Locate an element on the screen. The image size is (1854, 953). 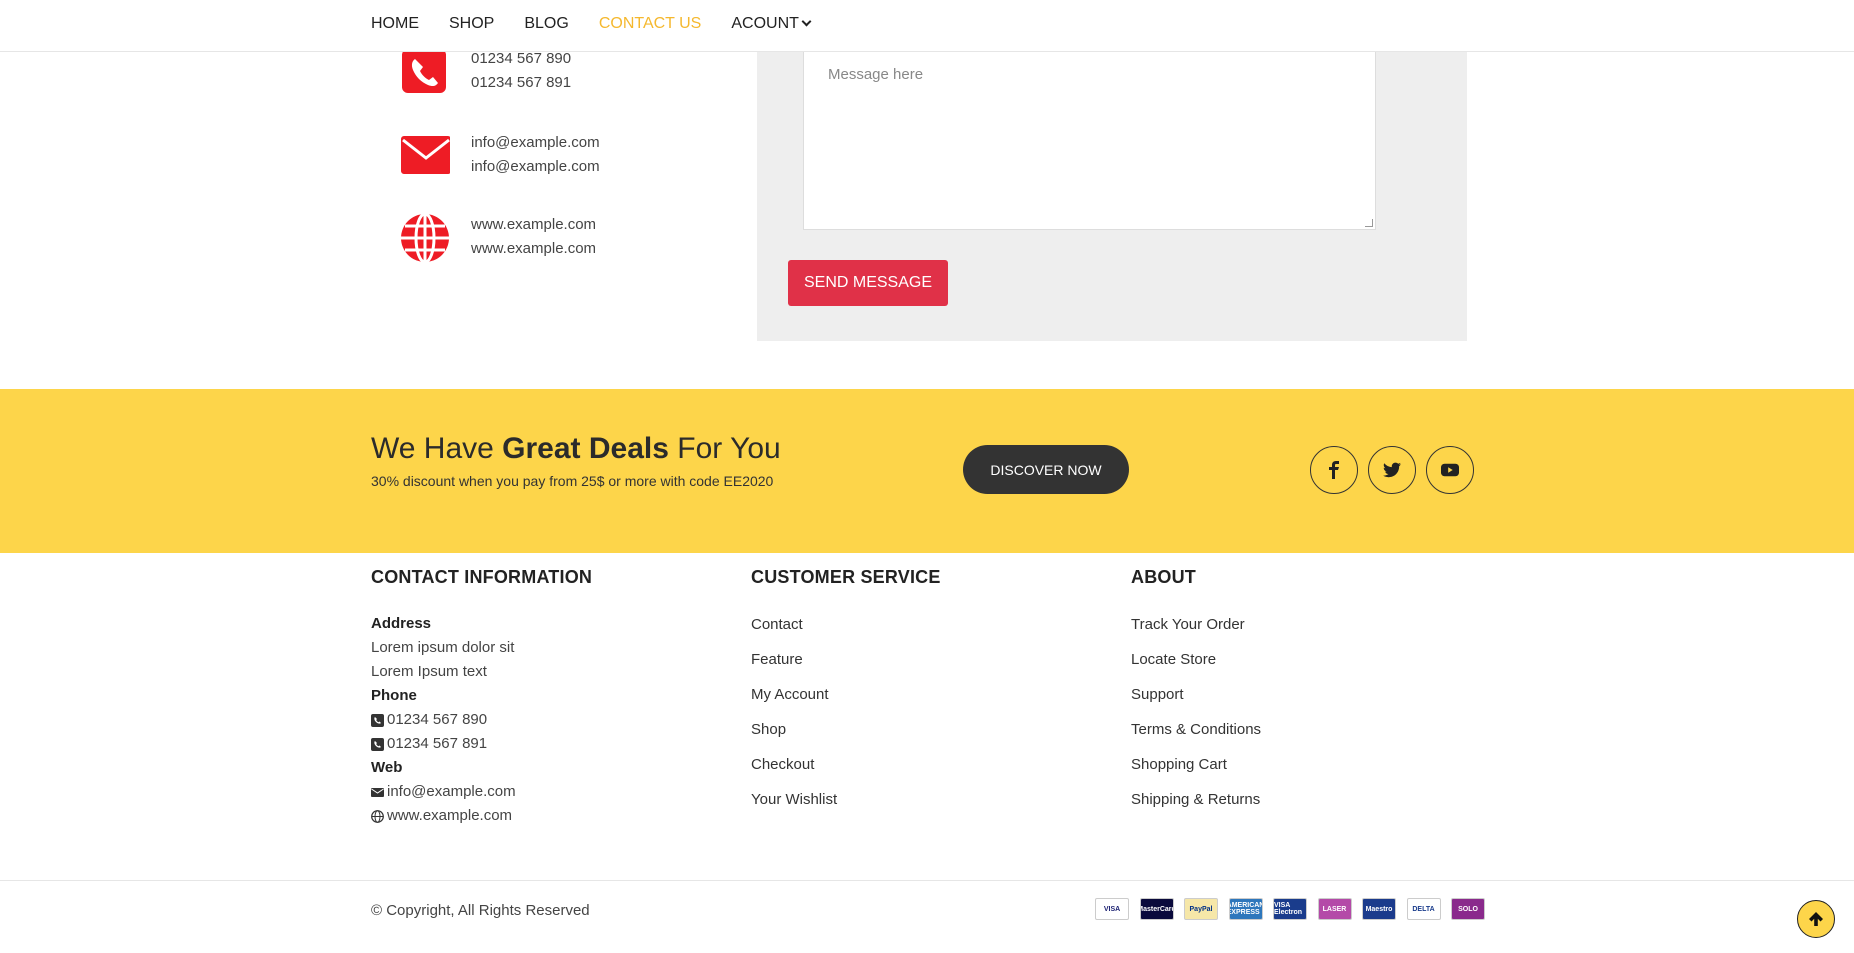
link-track-order: Track Your Order is located at coordinates (1196, 632).